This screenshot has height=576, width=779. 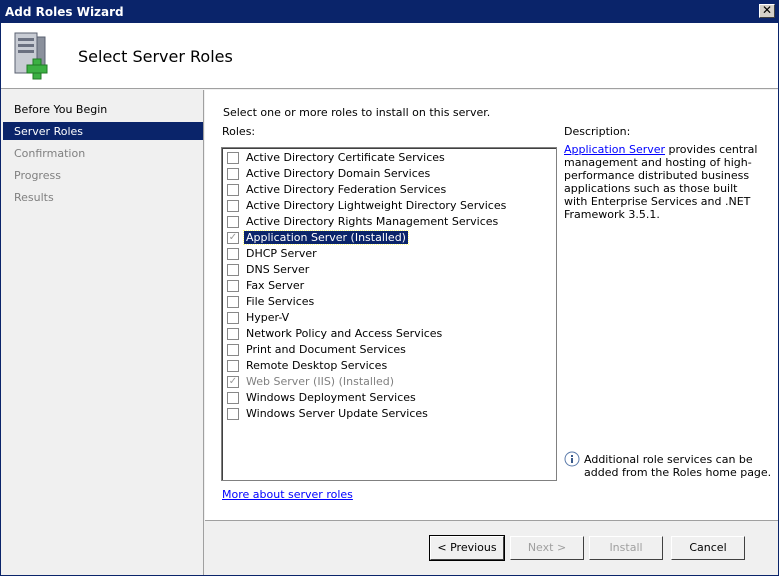 I want to click on role-row: Active Directory Domain Services, so click(x=389, y=174).